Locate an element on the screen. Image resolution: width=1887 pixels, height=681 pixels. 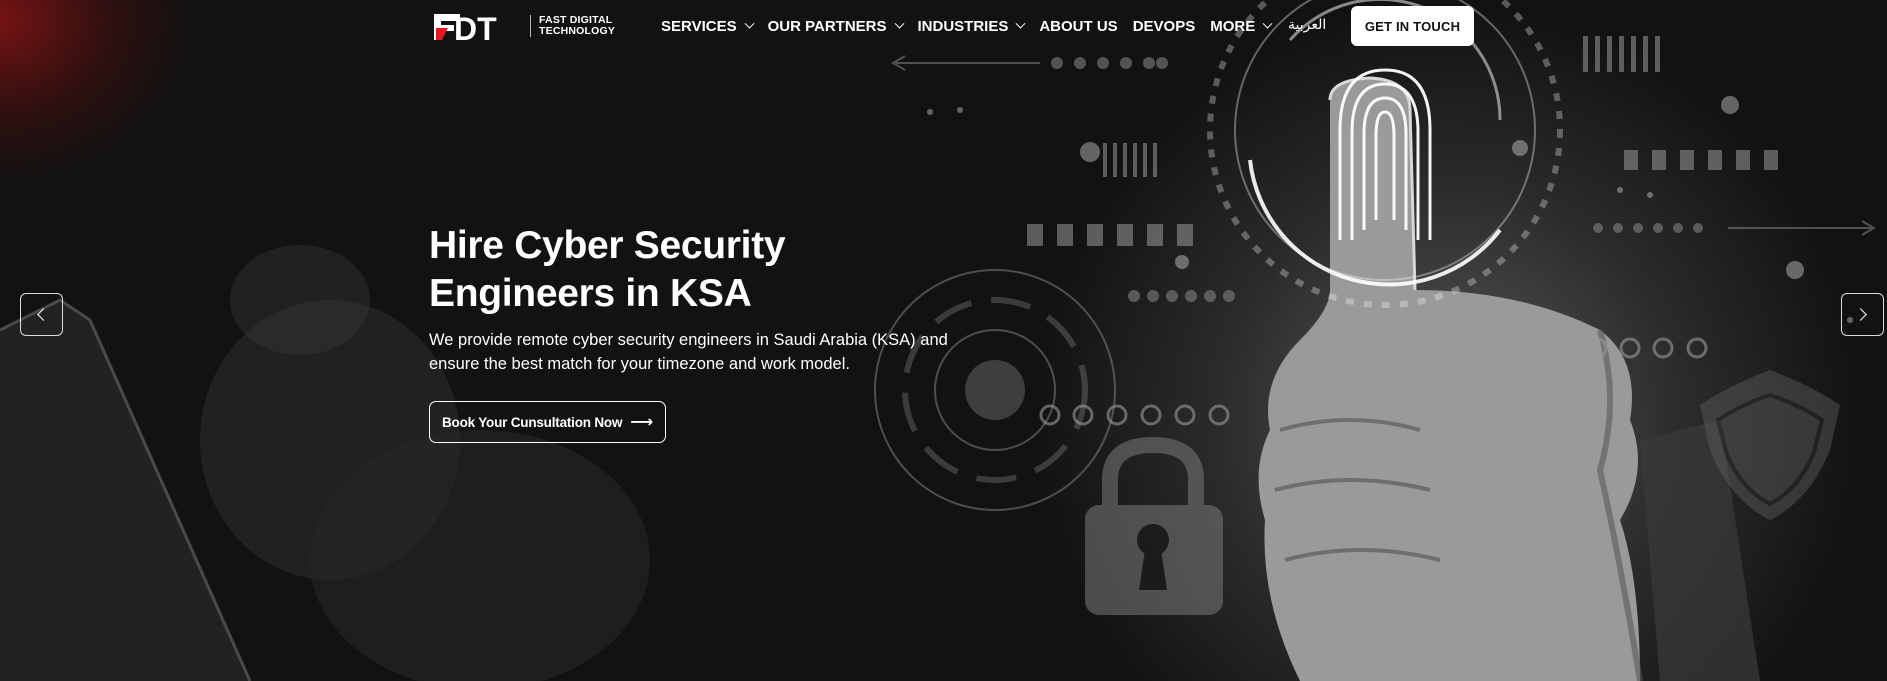
get-in-touch-button: GET IN TOUCH is located at coordinates (1412, 26).